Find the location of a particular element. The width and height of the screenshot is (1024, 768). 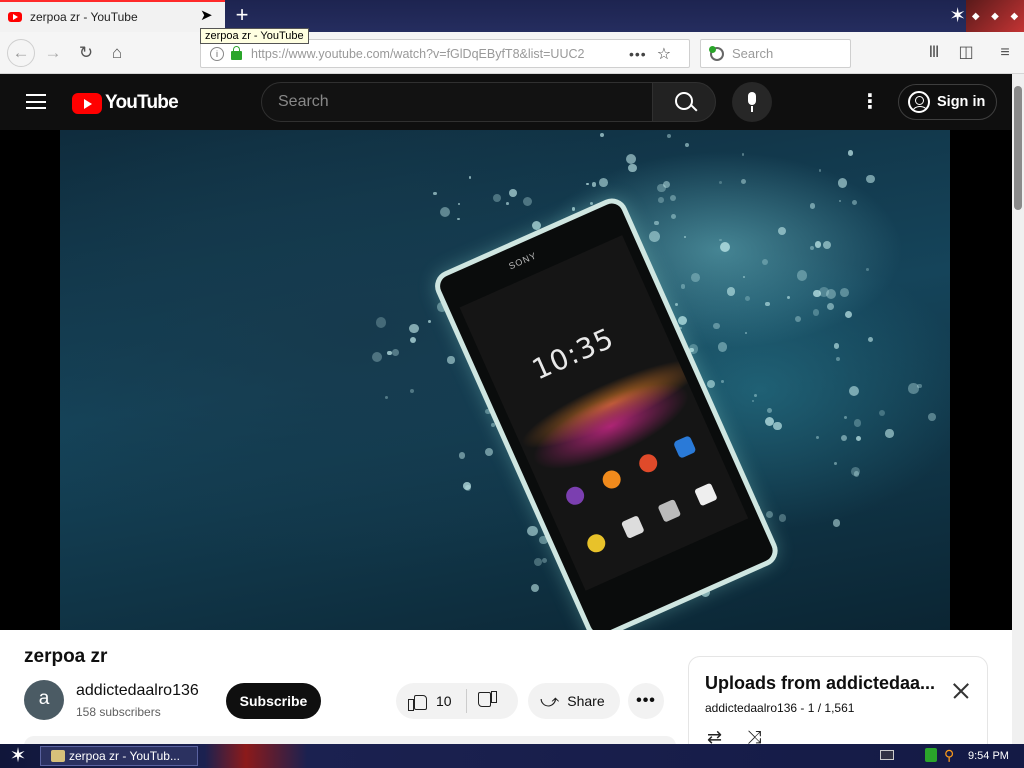

home-button: ⌂ is located at coordinates (117, 53).